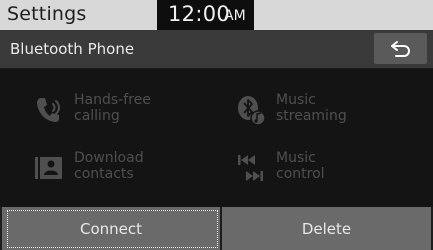  Describe the element at coordinates (47, 14) in the screenshot. I see `status-title: Settings` at that location.